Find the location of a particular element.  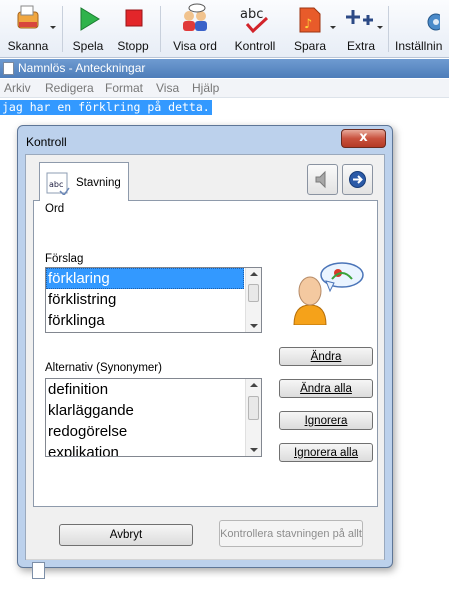

speak-button is located at coordinates (322, 179).